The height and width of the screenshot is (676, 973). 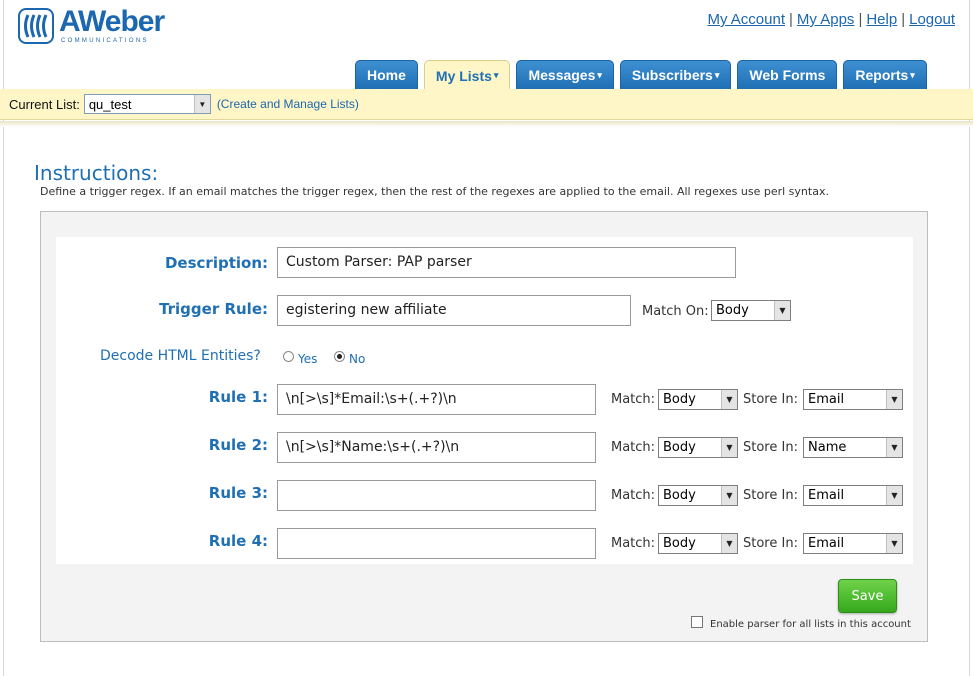 What do you see at coordinates (675, 311) in the screenshot?
I see `match-on-label: Match On:` at bounding box center [675, 311].